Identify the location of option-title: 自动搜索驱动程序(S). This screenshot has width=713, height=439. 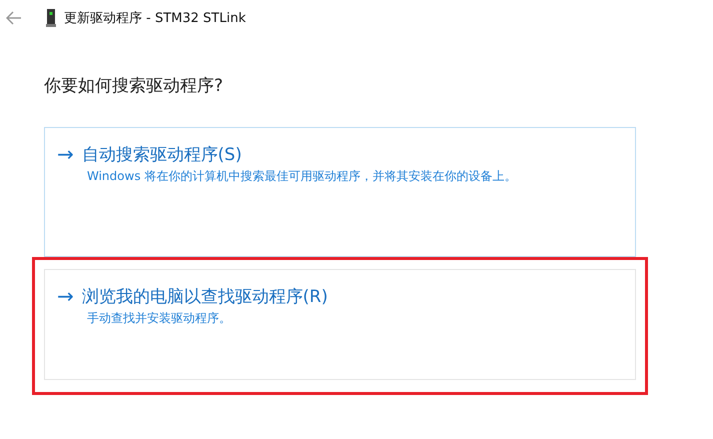
(162, 155).